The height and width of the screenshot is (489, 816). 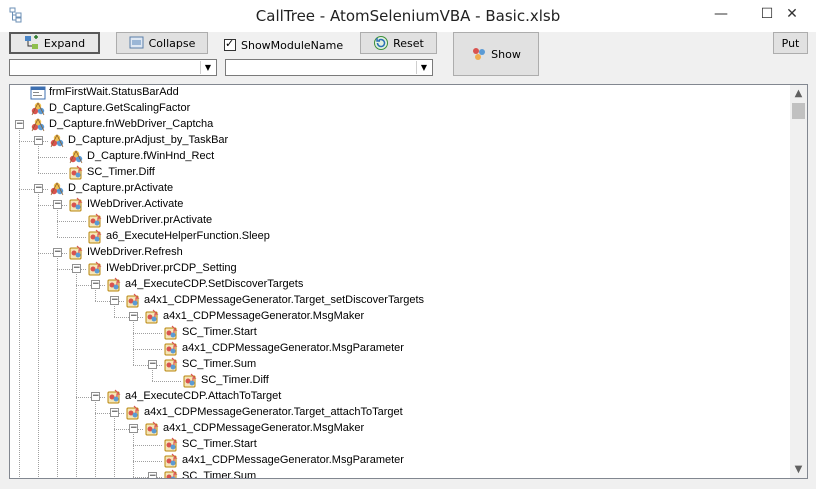 I want to click on scroll-up-icon: ▲, so click(x=798, y=93).